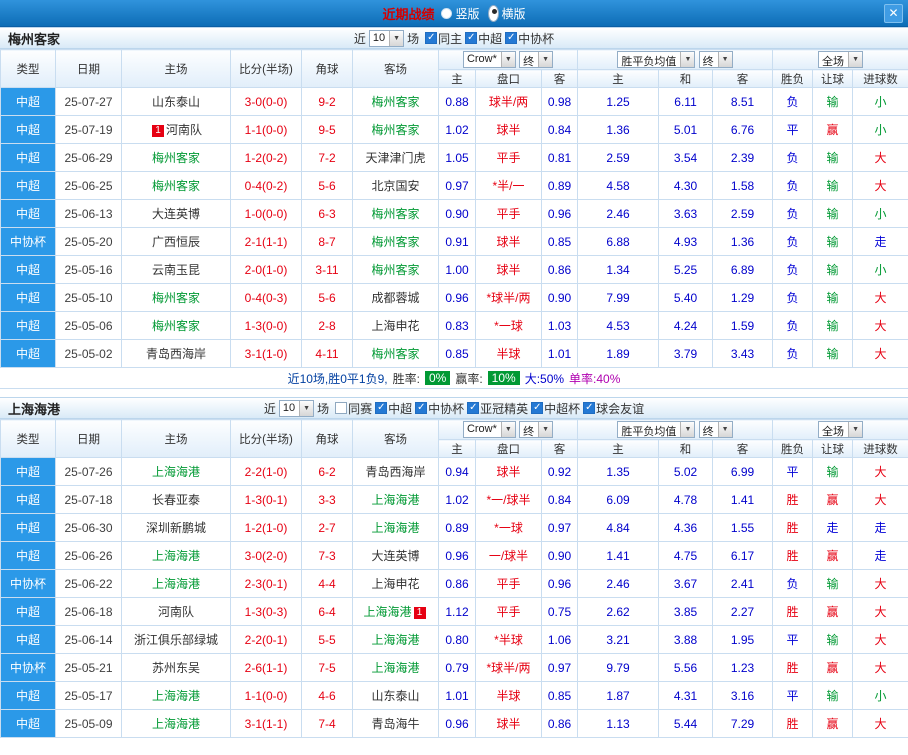 This screenshot has width=908, height=755. I want to click on avg-draw-cell: 5.44, so click(686, 723).